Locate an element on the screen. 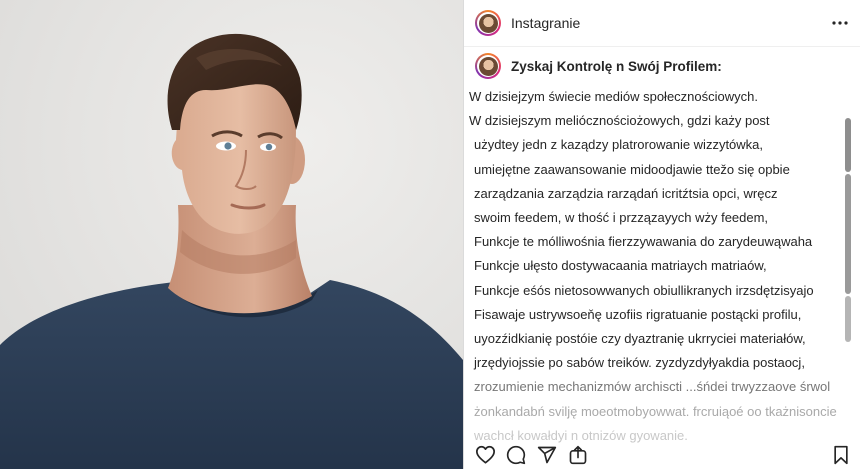  caption-avatar-ring is located at coordinates (488, 66).